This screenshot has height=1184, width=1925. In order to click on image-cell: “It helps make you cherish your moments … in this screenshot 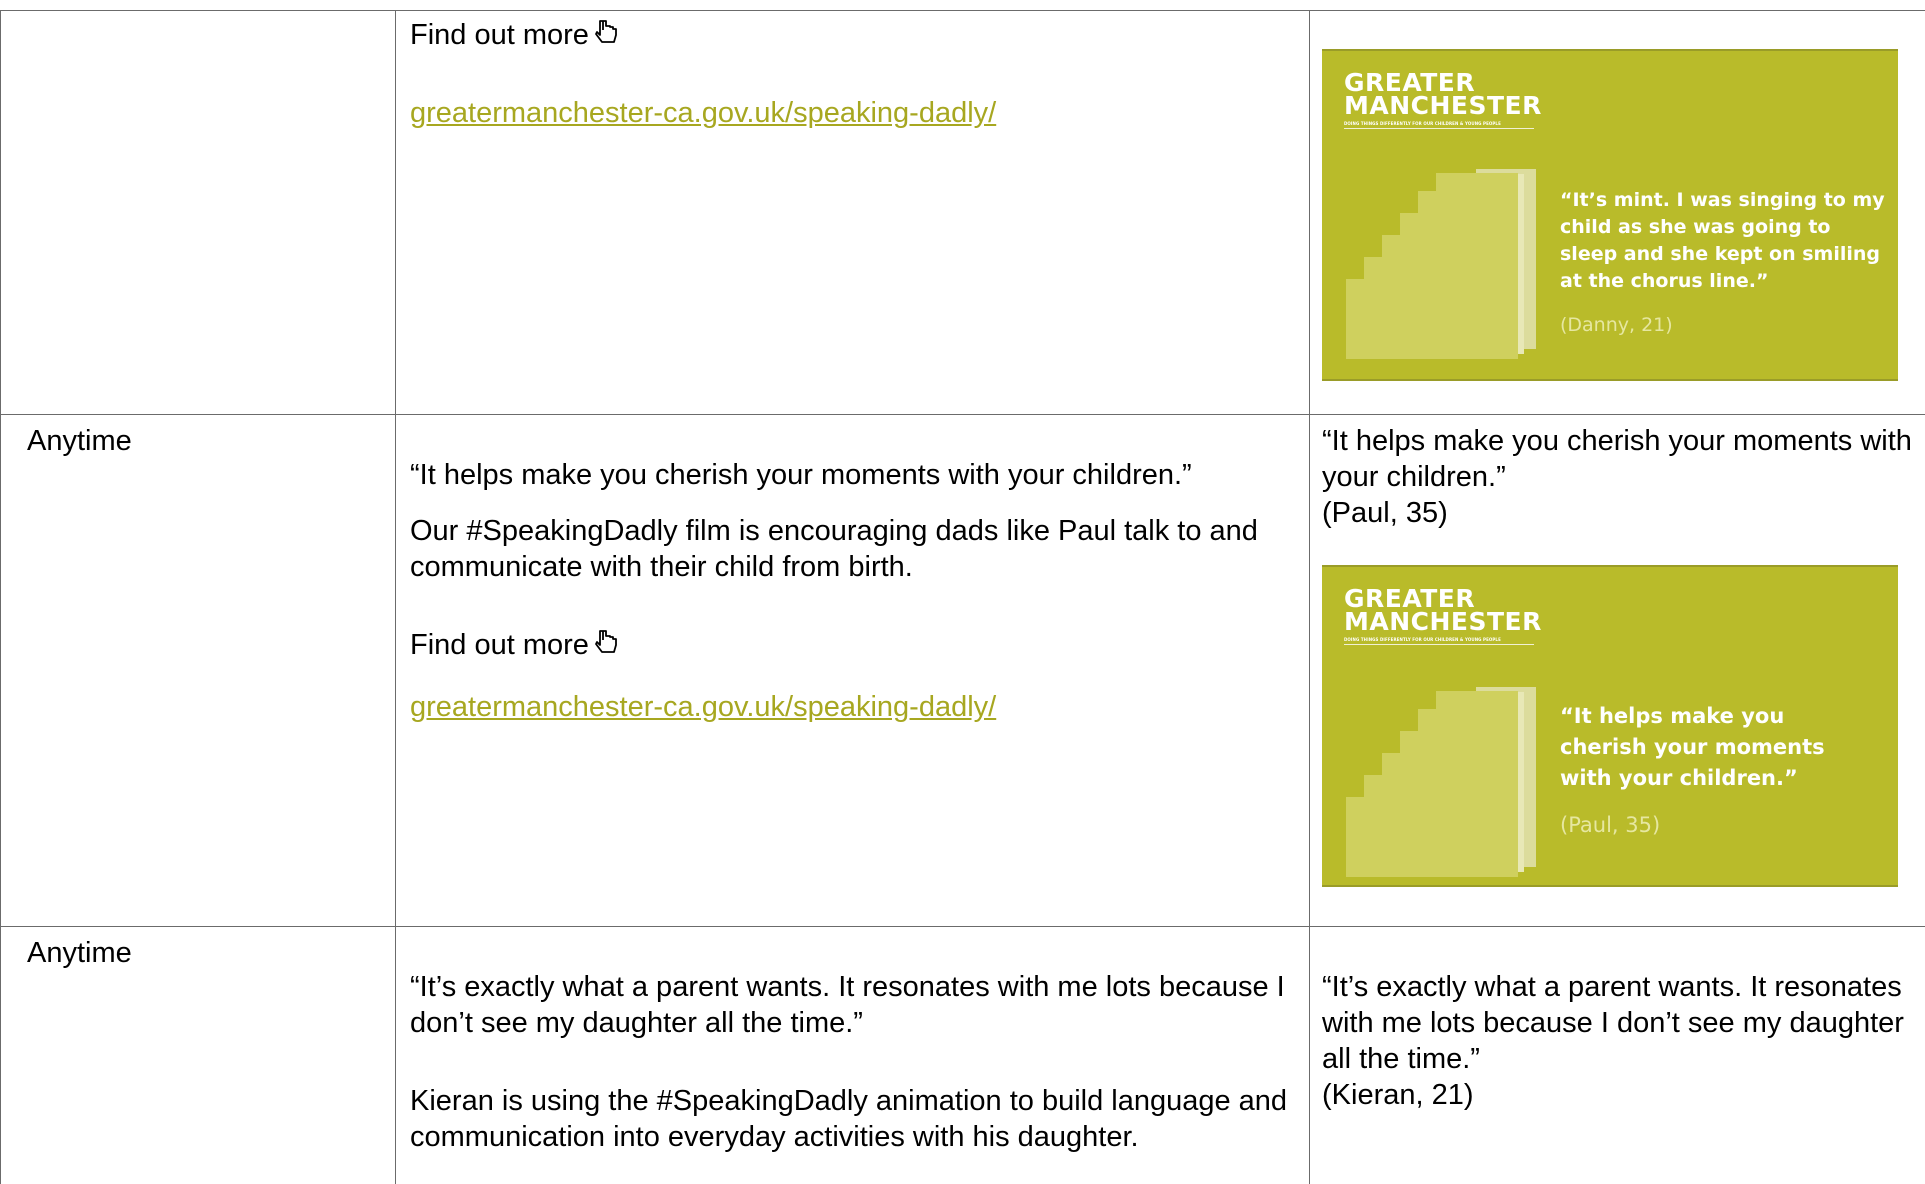, I will do `click(1617, 670)`.